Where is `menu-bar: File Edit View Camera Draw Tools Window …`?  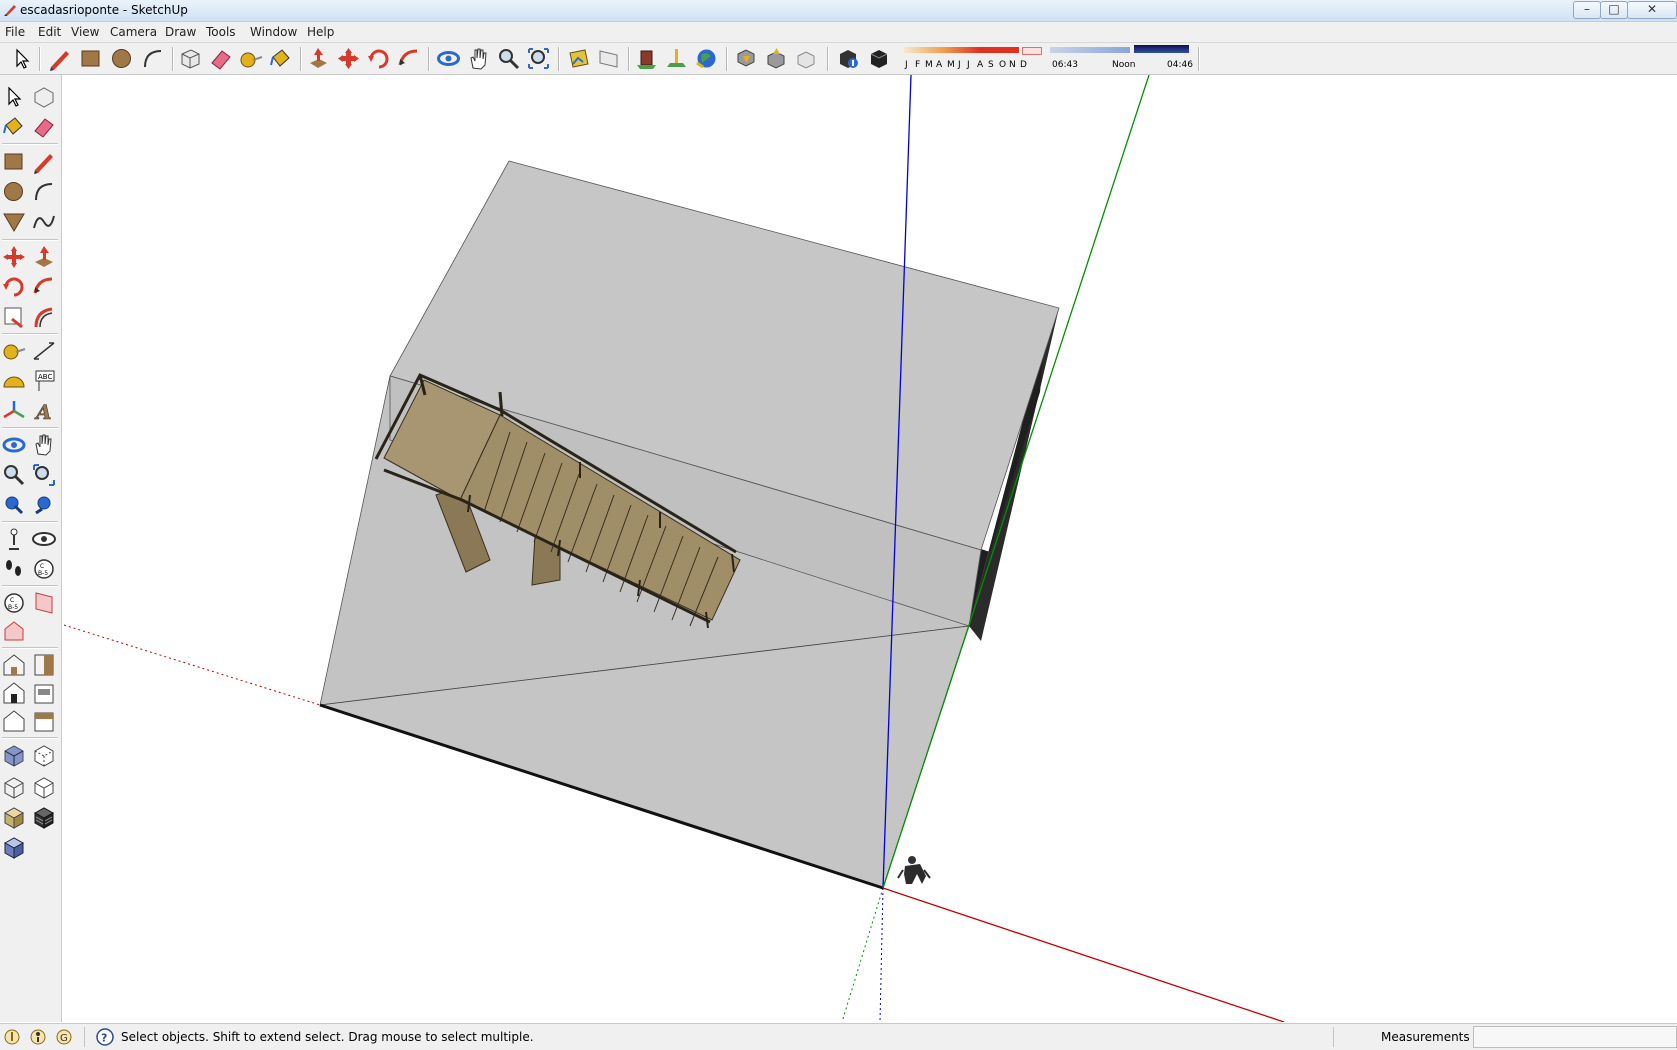
menu-bar: File Edit View Camera Draw Tools Window … is located at coordinates (838, 32).